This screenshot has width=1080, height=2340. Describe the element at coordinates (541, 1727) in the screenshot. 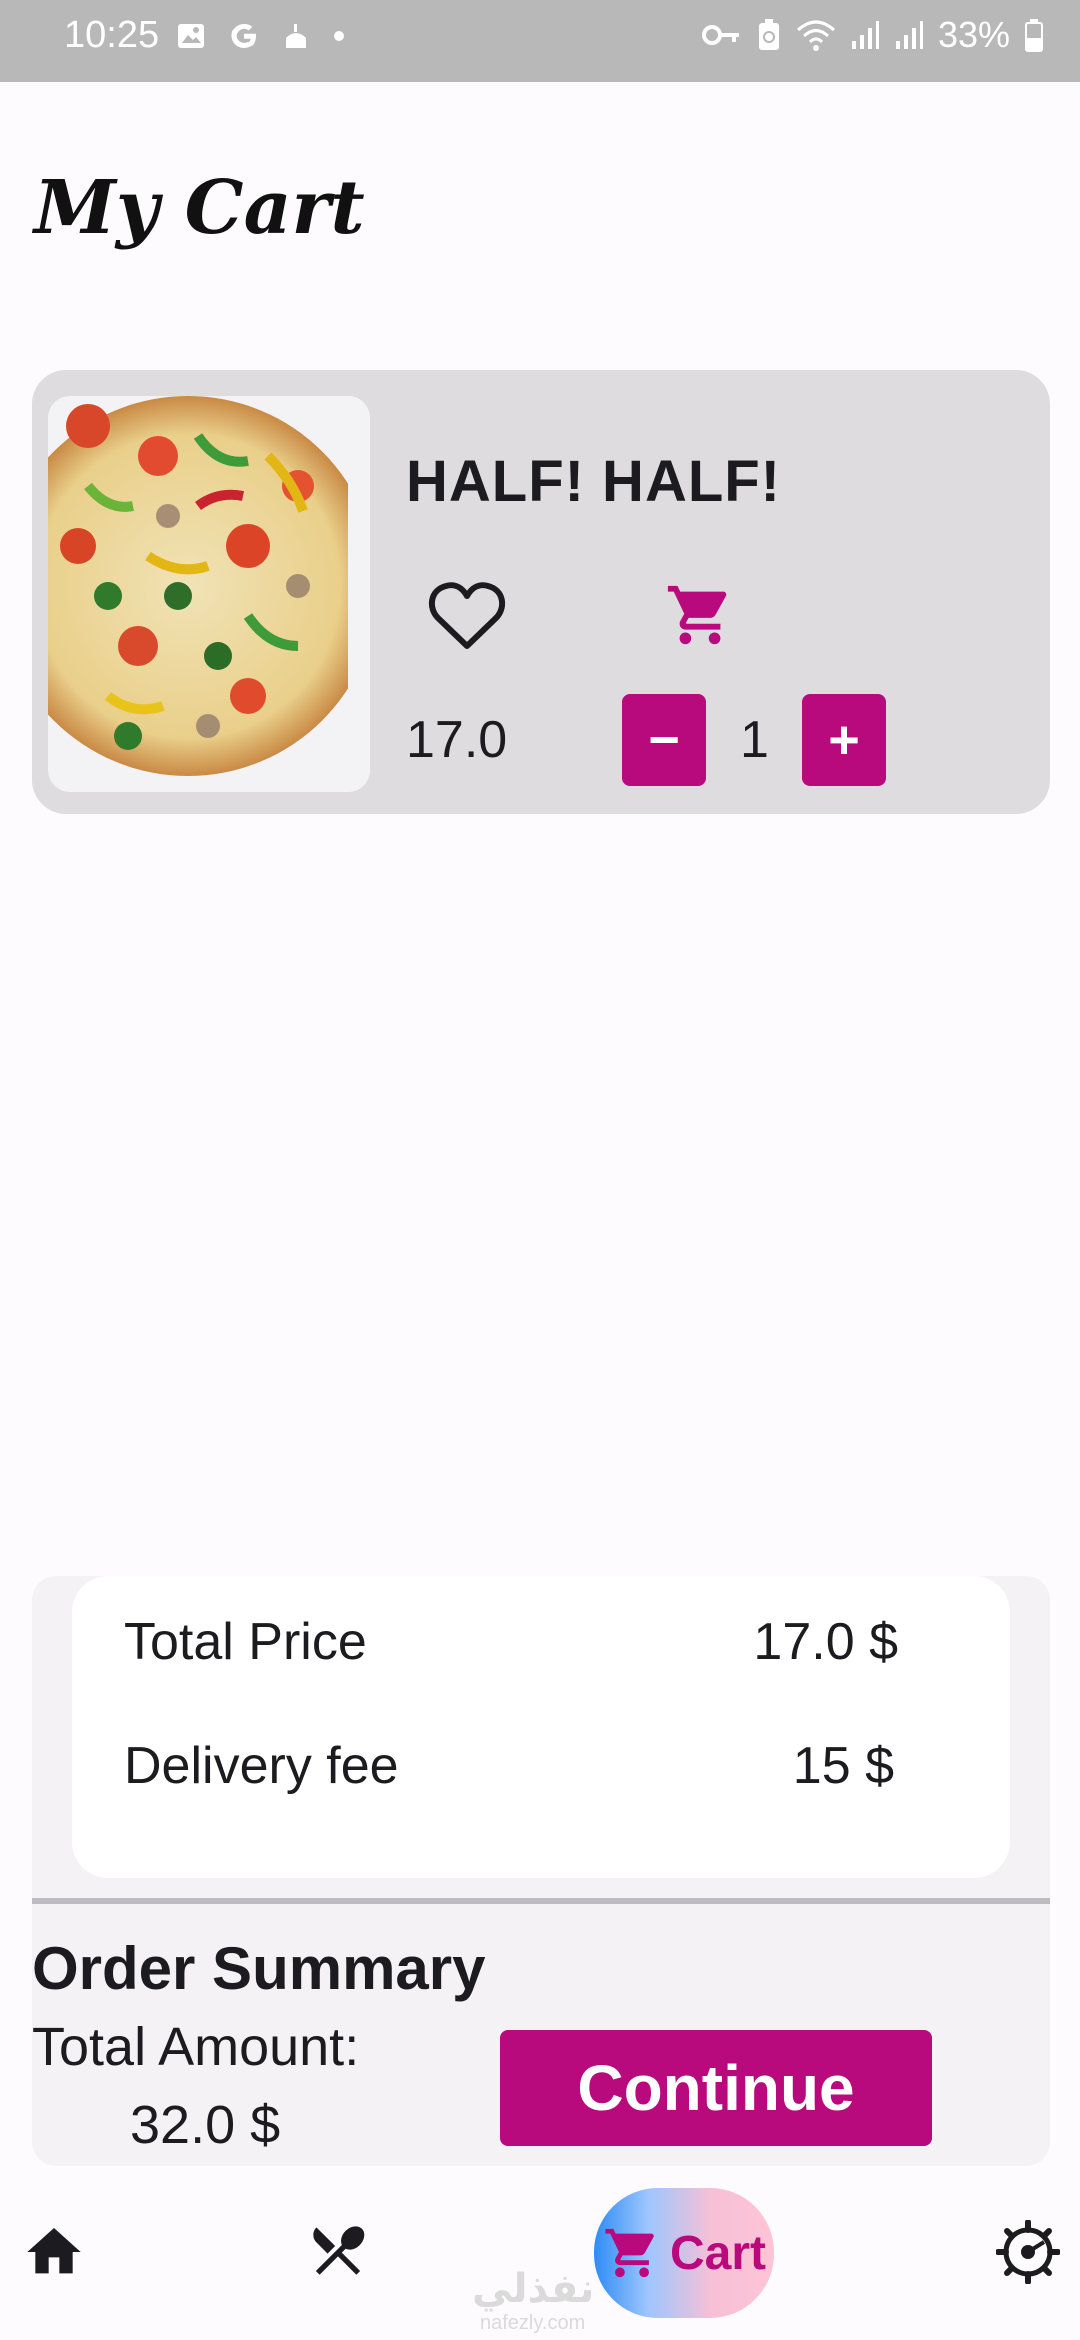

I see `price-breakdown: Total Price 17.0 $ Delivery fee 15 $` at that location.